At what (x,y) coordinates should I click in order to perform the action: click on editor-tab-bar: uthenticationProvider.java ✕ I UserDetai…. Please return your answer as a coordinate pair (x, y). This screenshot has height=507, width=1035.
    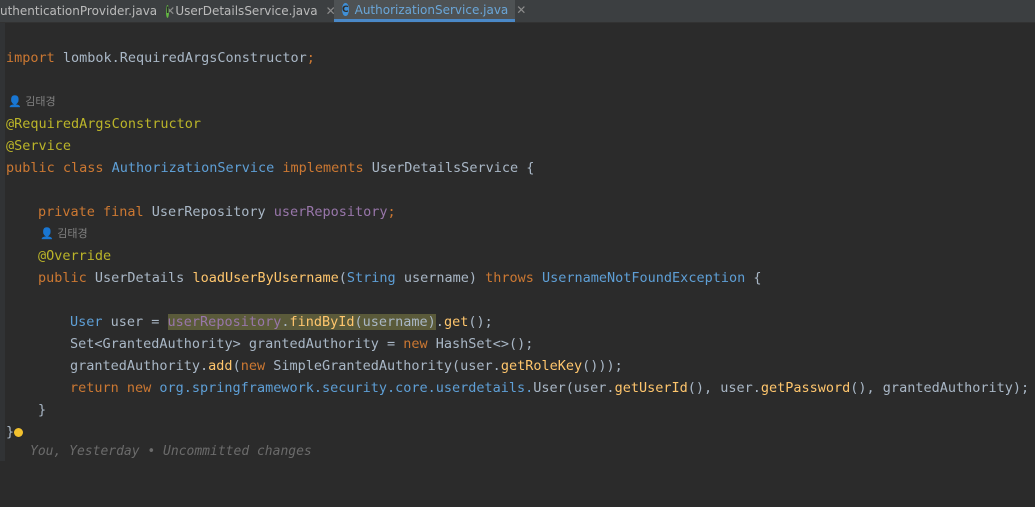
    Looking at the image, I should click on (517, 11).